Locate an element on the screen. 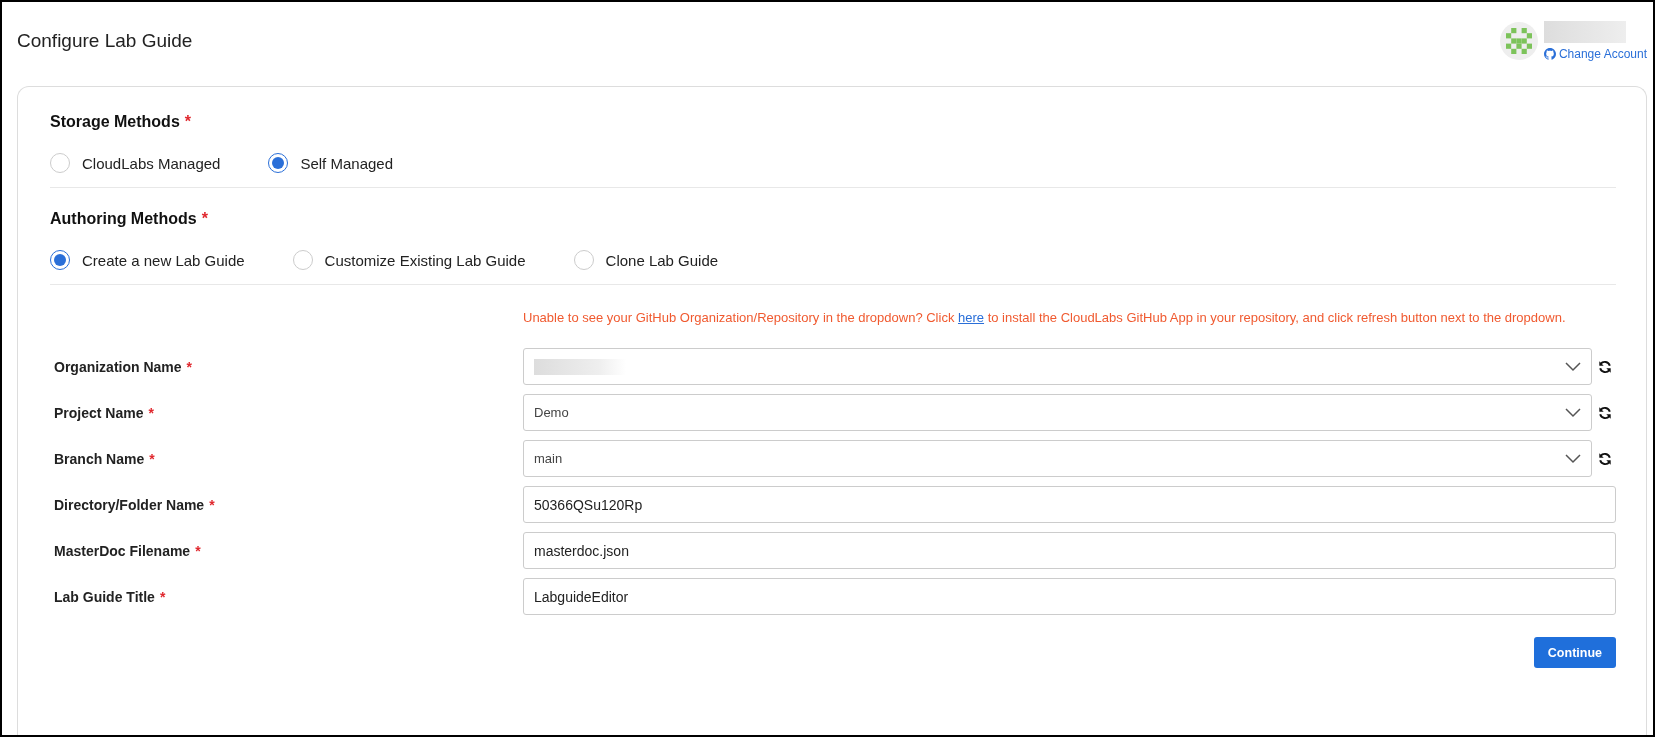  page-title: Configure Lab Guide is located at coordinates (105, 41).